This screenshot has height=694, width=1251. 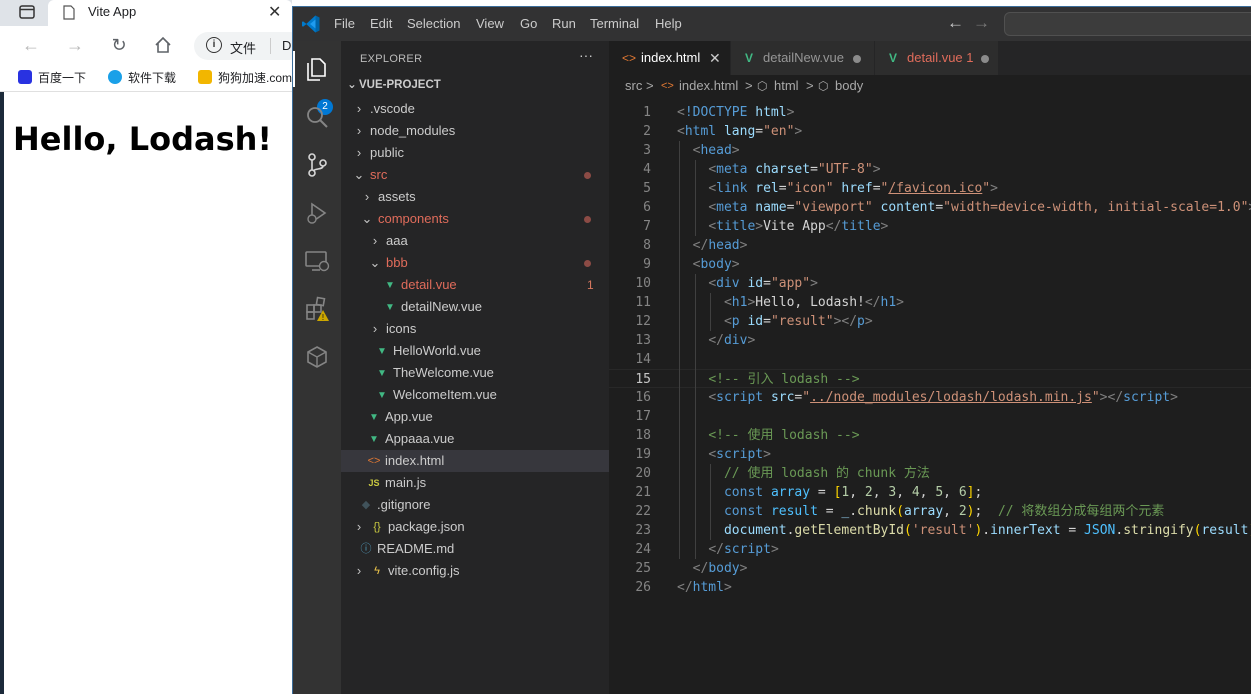 What do you see at coordinates (803, 58) in the screenshot?
I see `tab-detailnew-vue: V detailNew.vue` at bounding box center [803, 58].